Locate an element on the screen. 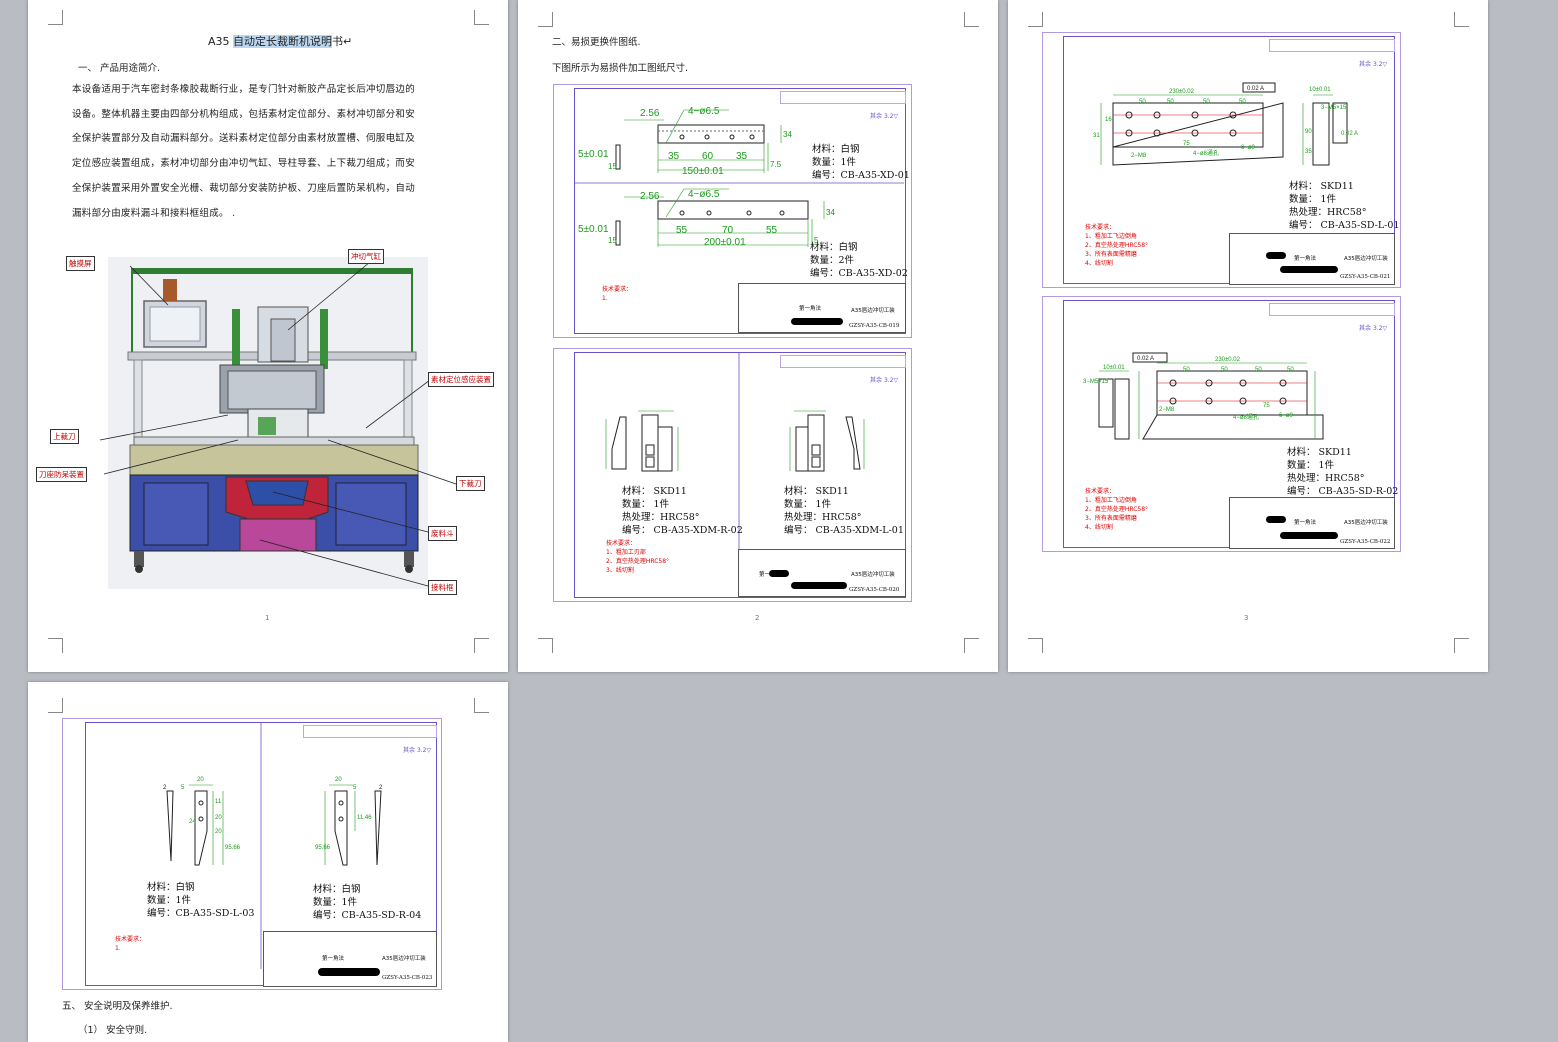 The width and height of the screenshot is (1558, 1042). callout-positioning-sensor: 素材定位感应装置 is located at coordinates (461, 379).